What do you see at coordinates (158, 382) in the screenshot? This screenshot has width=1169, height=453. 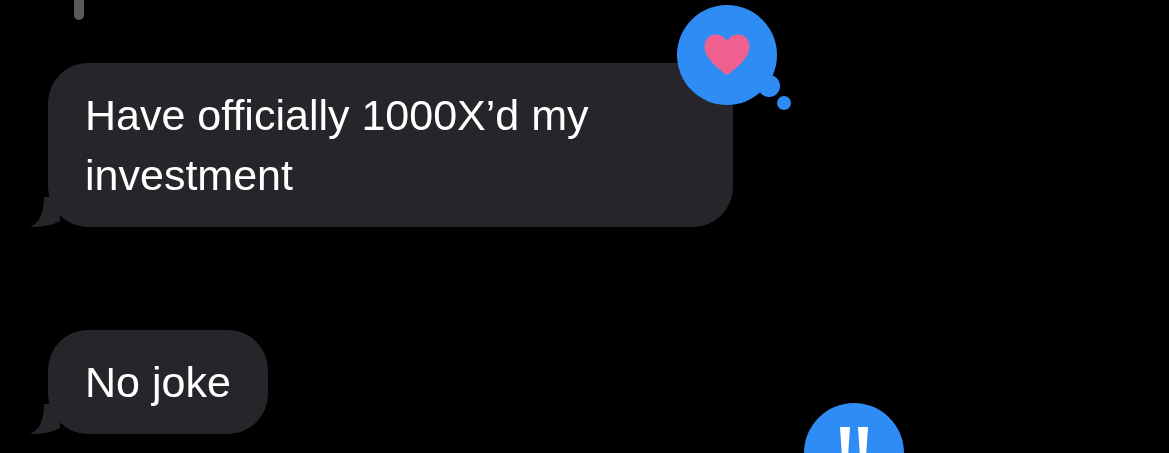 I see `message-text: No joke` at bounding box center [158, 382].